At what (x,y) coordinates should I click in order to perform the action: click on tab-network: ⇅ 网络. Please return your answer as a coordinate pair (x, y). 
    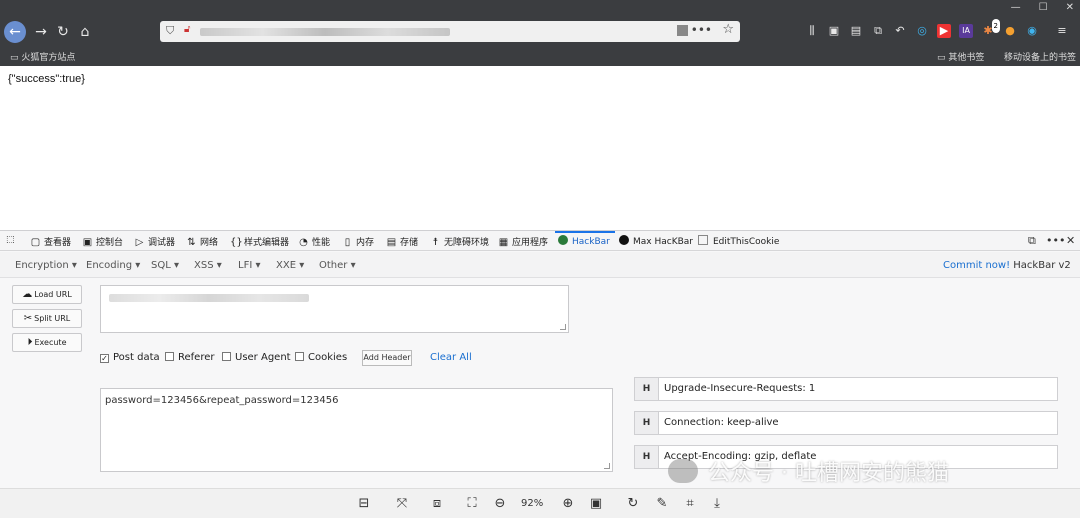
    Looking at the image, I should click on (202, 241).